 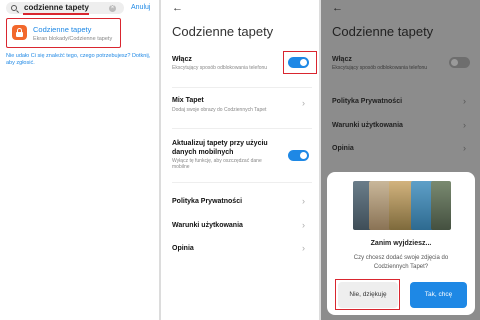 I want to click on mobile-data-toggle, so click(x=298, y=155).